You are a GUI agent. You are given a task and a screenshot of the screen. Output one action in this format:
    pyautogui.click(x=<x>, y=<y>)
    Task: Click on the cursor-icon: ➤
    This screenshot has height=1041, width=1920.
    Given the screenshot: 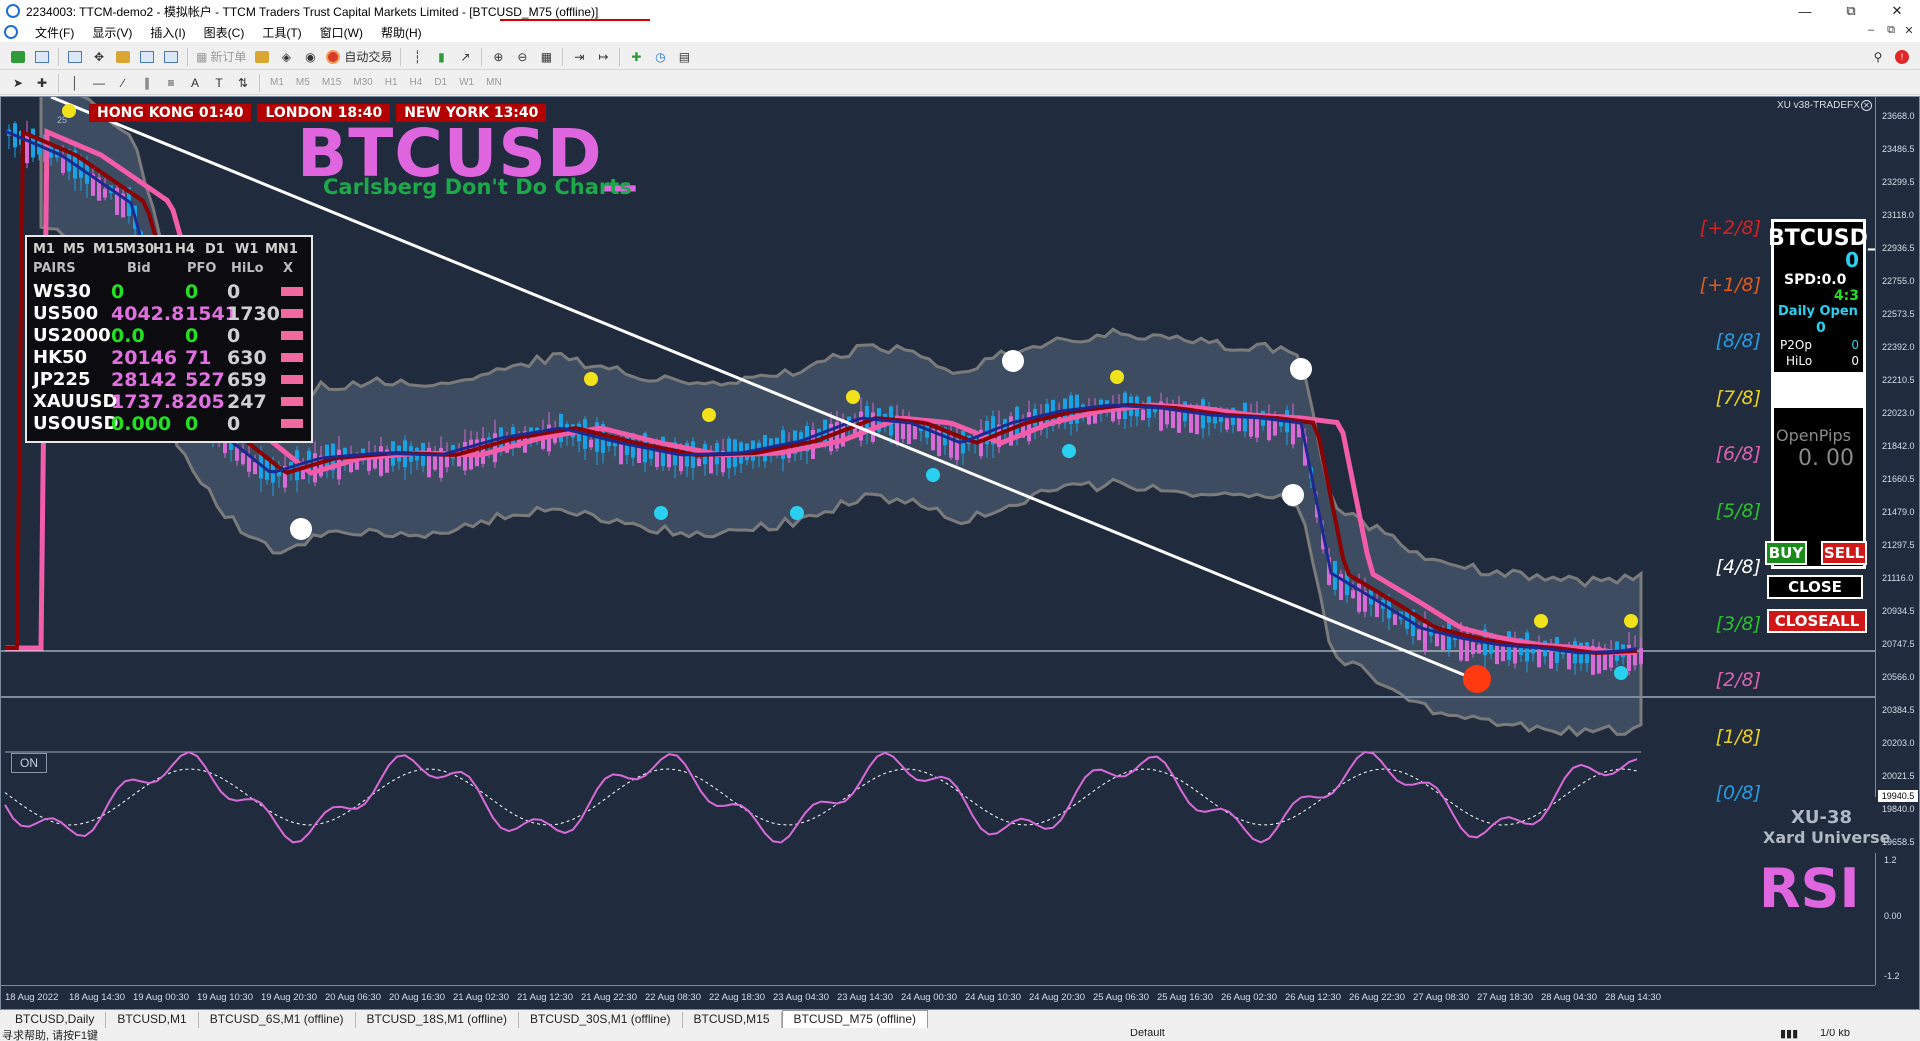 What is the action you would take?
    pyautogui.click(x=18, y=83)
    